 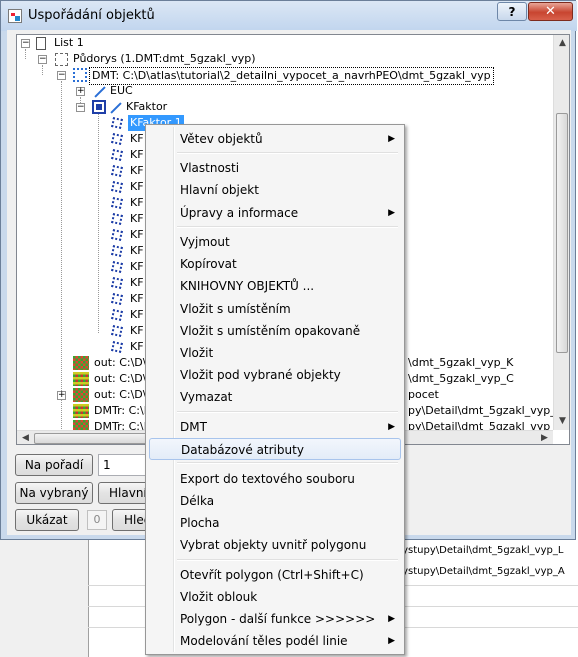 What do you see at coordinates (99, 91) in the screenshot?
I see `line-icon` at bounding box center [99, 91].